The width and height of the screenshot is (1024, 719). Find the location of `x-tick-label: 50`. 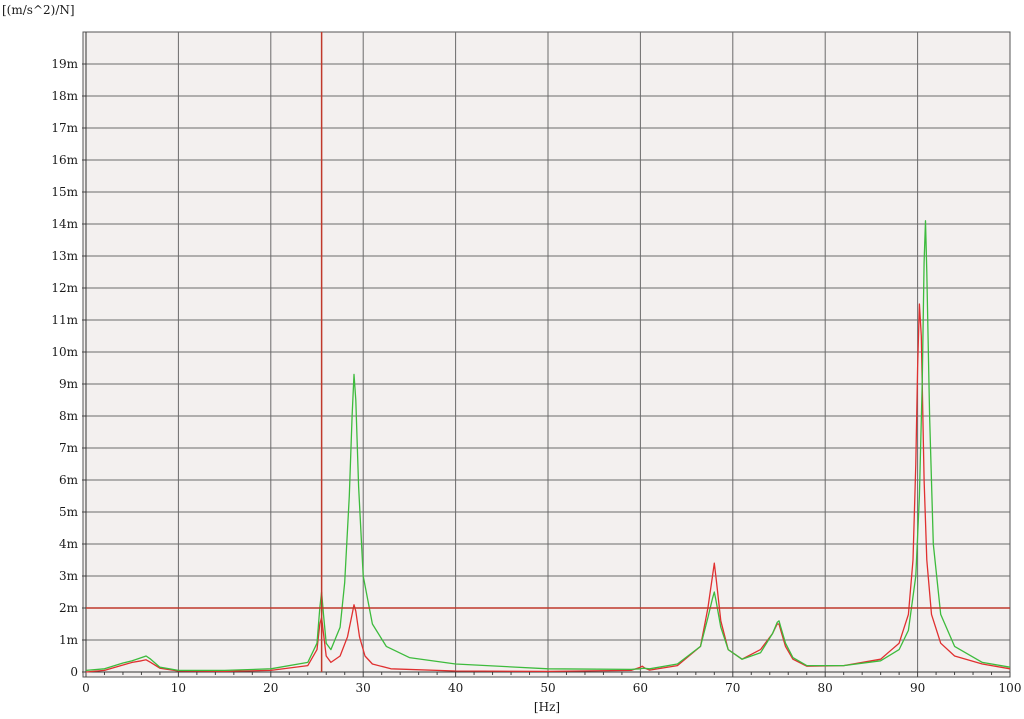

x-tick-label: 50 is located at coordinates (547, 688).